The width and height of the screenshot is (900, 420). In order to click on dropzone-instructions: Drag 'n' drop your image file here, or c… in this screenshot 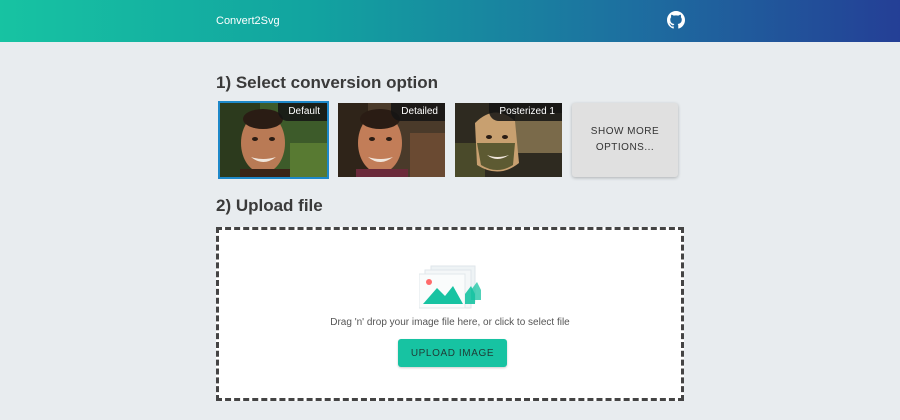, I will do `click(450, 322)`.